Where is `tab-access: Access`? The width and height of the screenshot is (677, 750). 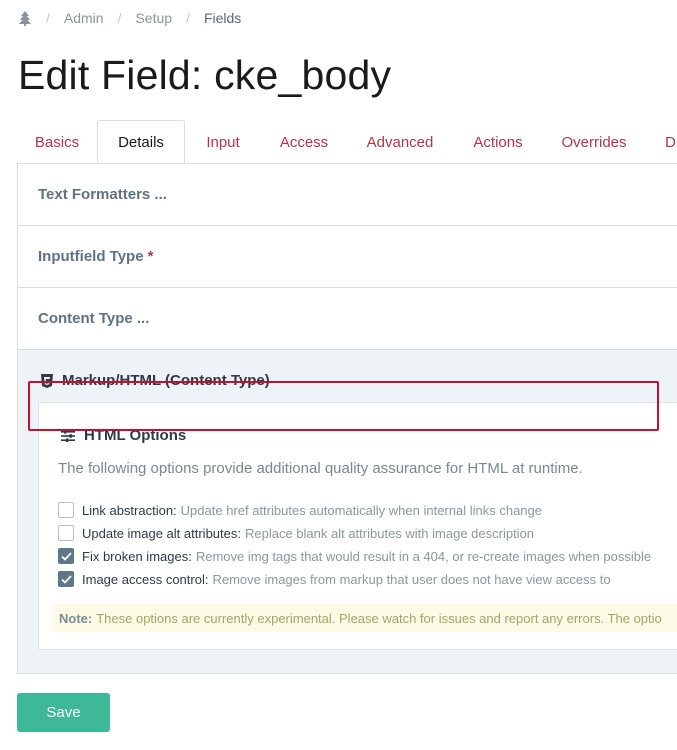 tab-access: Access is located at coordinates (304, 141).